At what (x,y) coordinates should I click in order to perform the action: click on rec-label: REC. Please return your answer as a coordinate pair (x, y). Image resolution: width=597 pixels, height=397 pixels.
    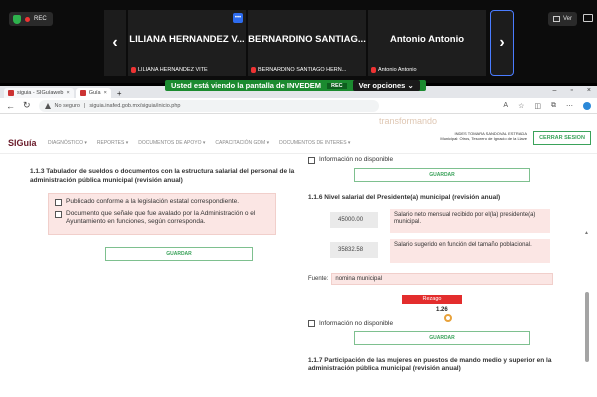
    Looking at the image, I should click on (40, 19).